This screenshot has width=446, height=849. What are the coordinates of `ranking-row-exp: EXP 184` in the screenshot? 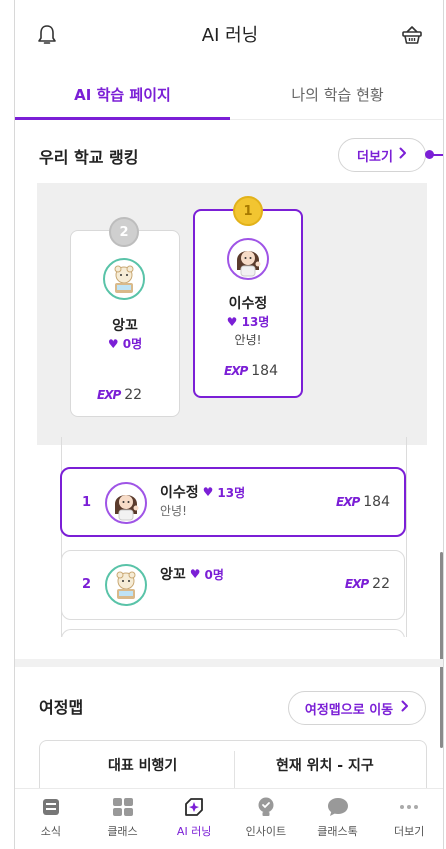 It's located at (363, 502).